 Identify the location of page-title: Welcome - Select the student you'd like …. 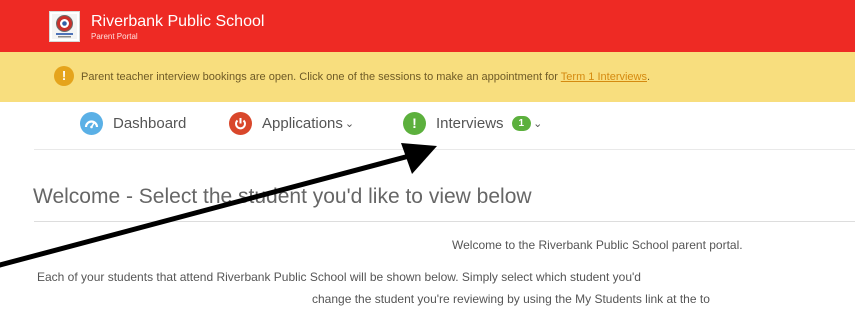
(282, 196).